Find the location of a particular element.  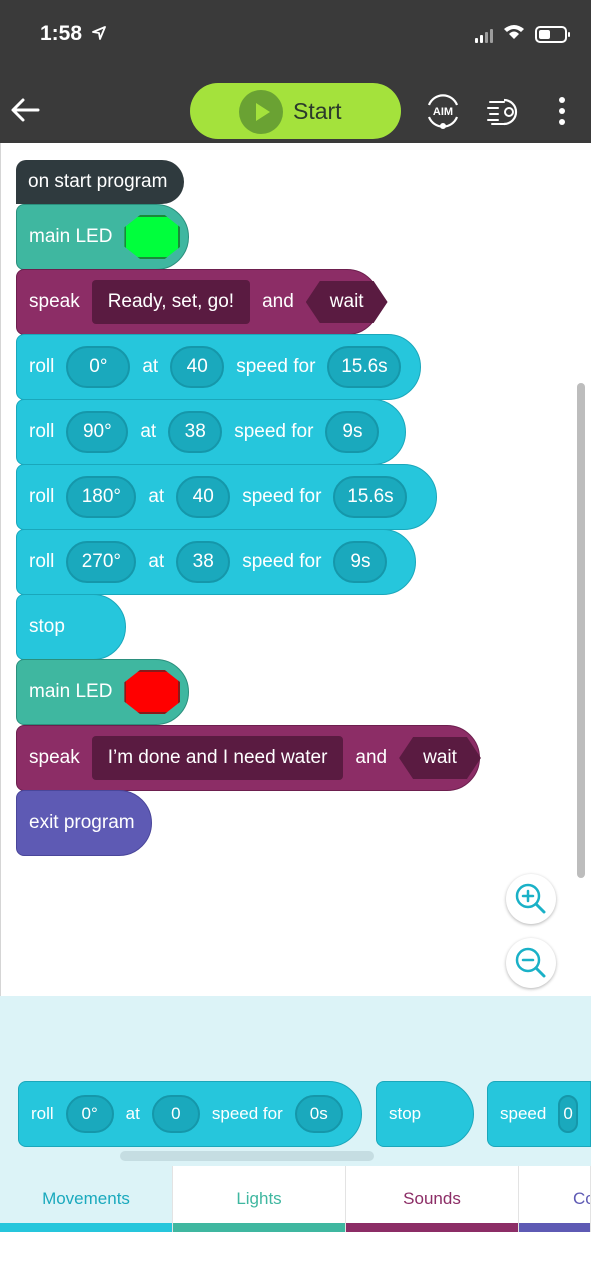

category-tabs: Movements Lights Sounds Co is located at coordinates (295, 1199).